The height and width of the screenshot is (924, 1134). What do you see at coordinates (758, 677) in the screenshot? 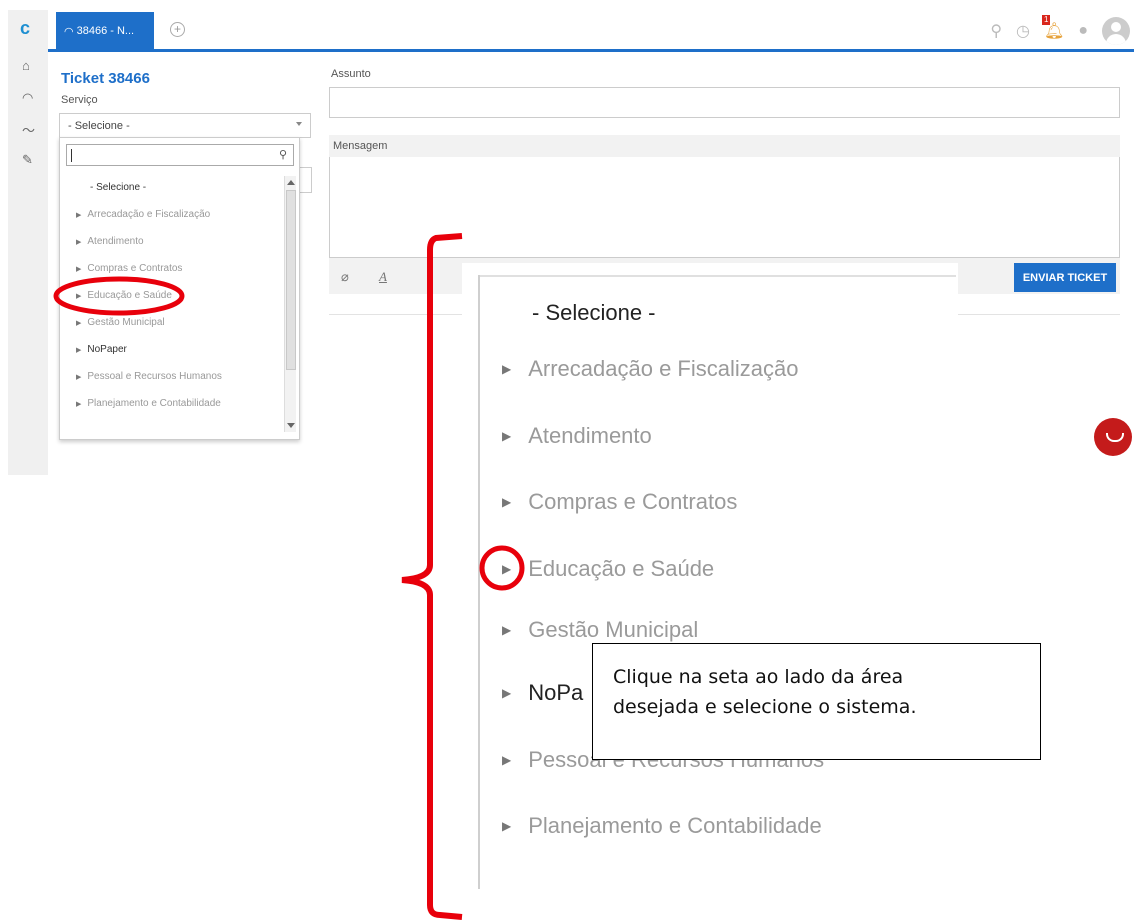
I see `callout-line-1: Clique na seta ao lado da área` at bounding box center [758, 677].